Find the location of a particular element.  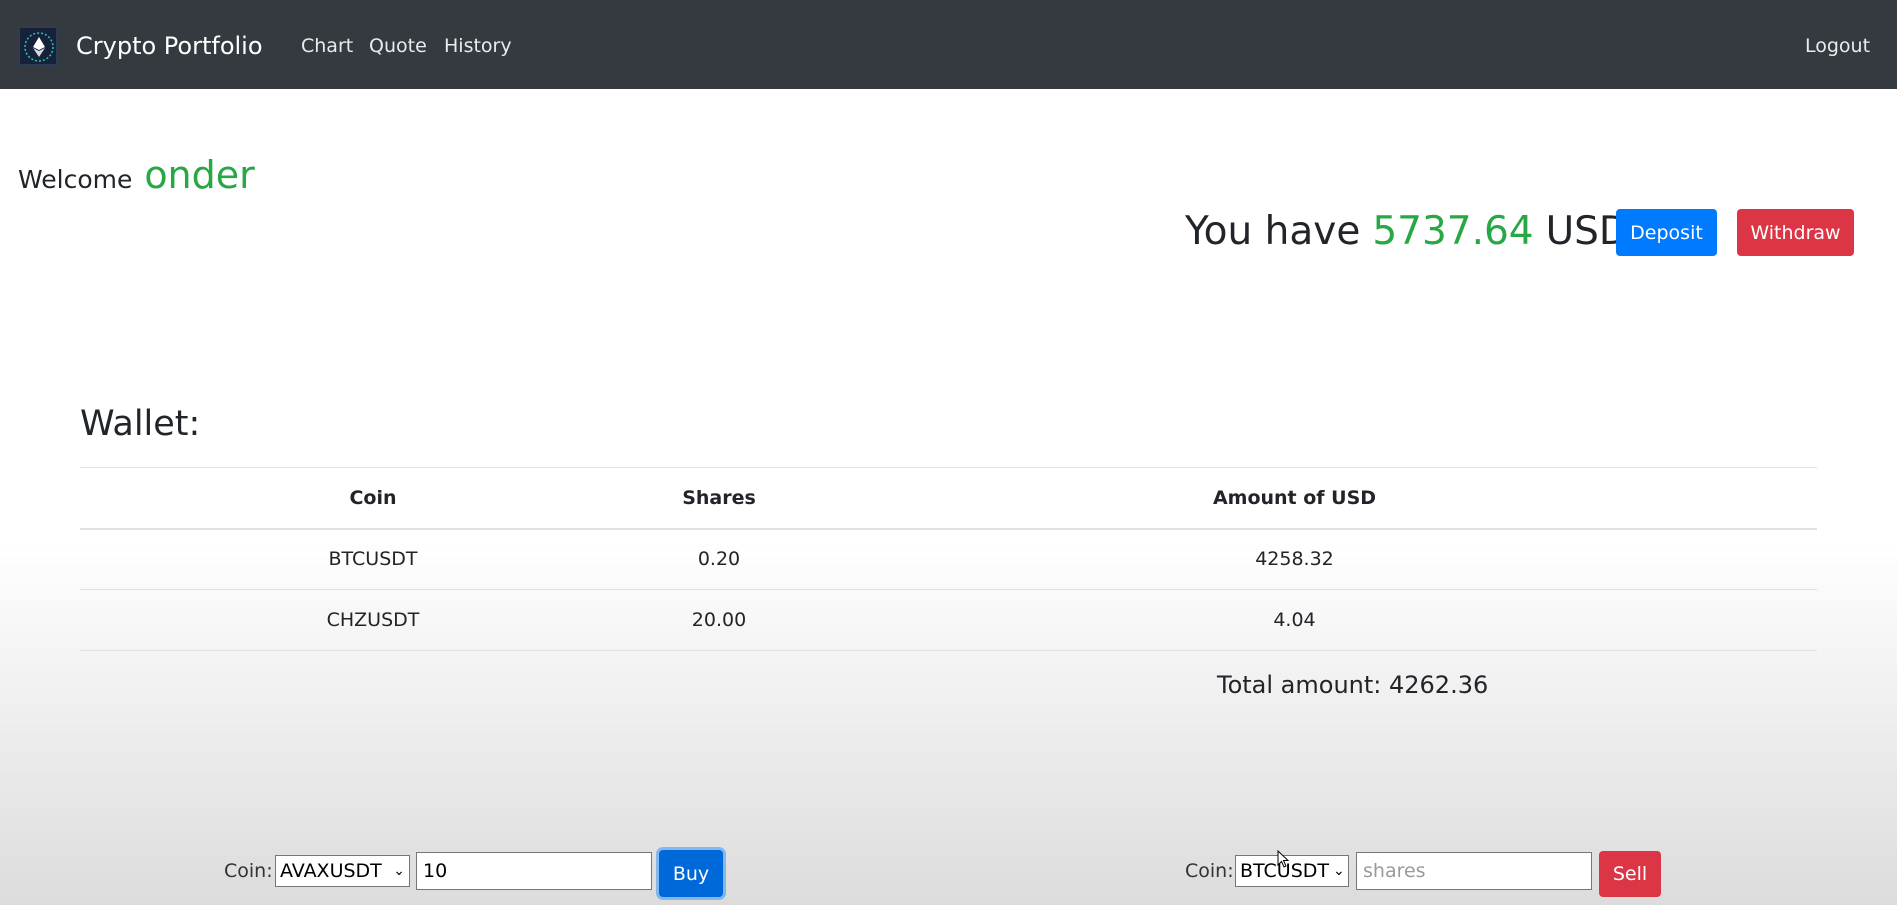

column-shares: Shares is located at coordinates (719, 497).